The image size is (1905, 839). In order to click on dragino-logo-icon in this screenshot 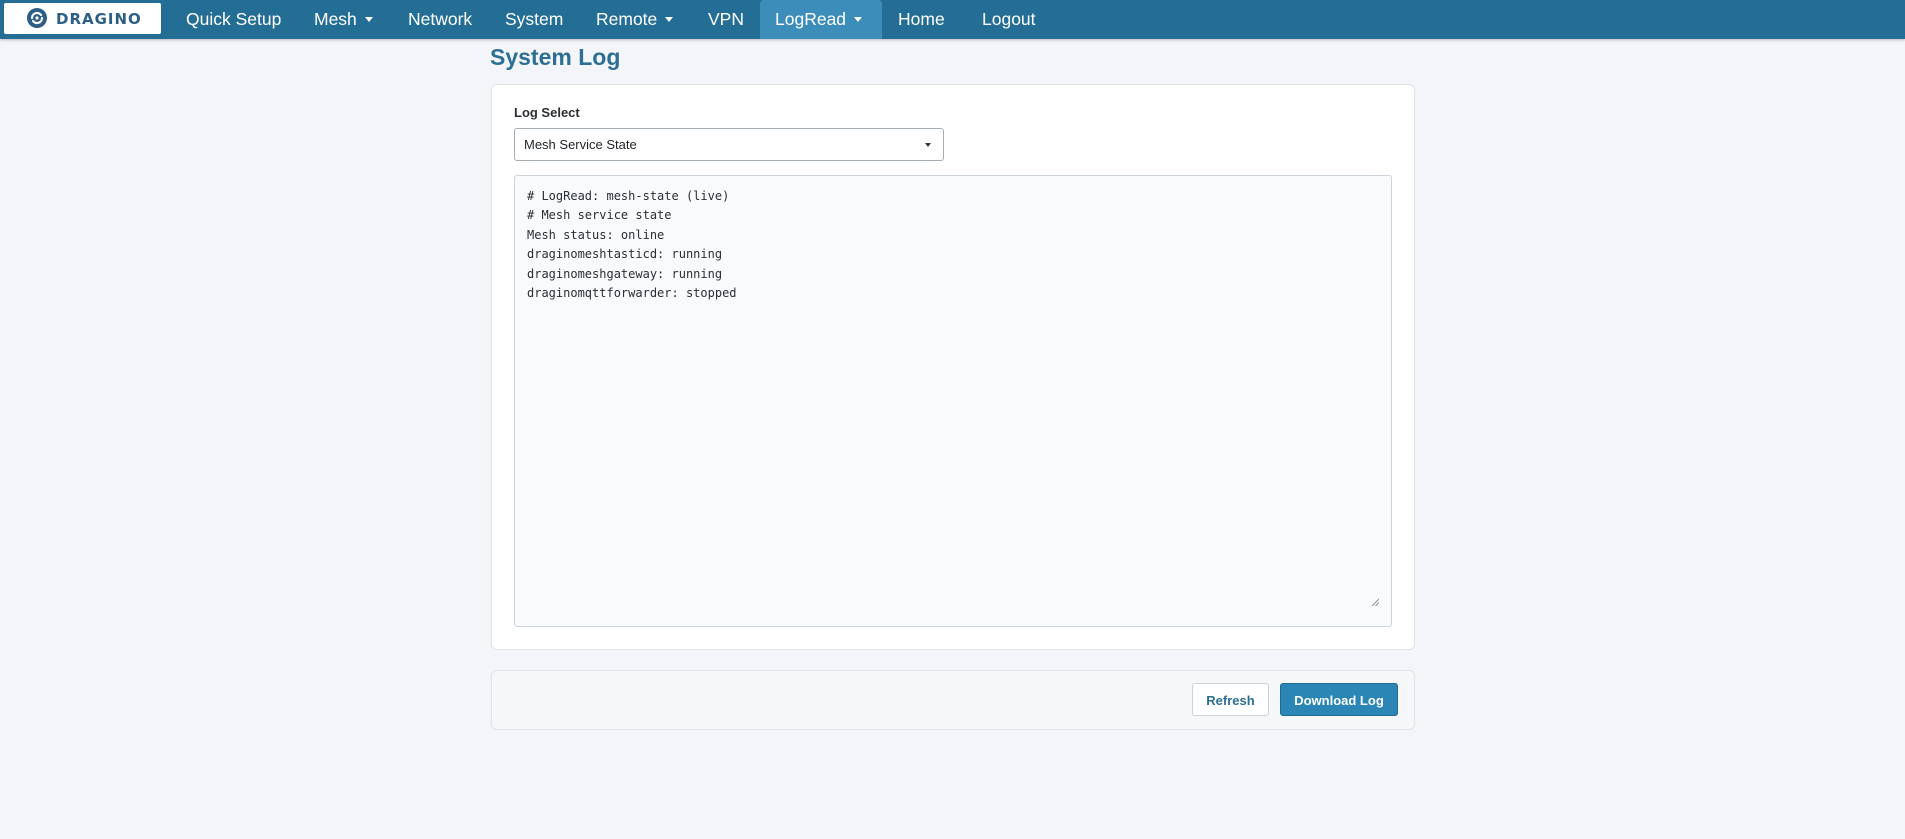, I will do `click(37, 18)`.